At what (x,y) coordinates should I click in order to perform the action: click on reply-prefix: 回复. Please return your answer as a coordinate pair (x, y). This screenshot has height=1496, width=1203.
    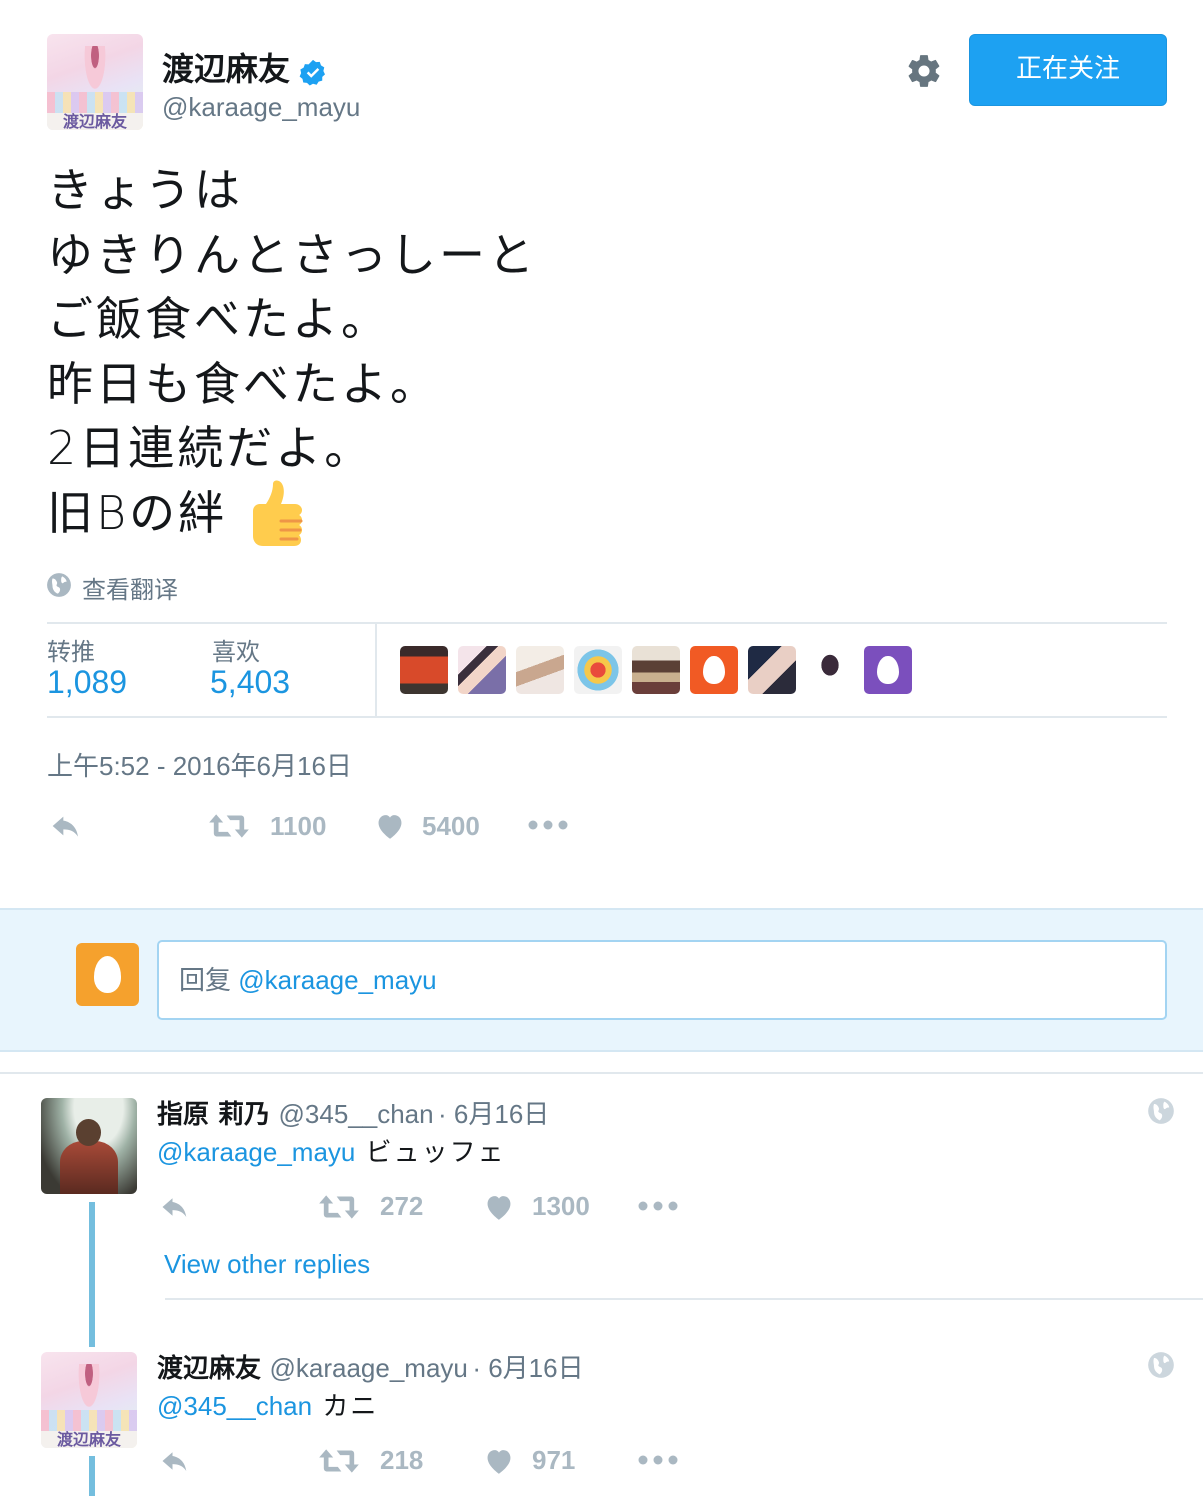
    Looking at the image, I should click on (205, 981).